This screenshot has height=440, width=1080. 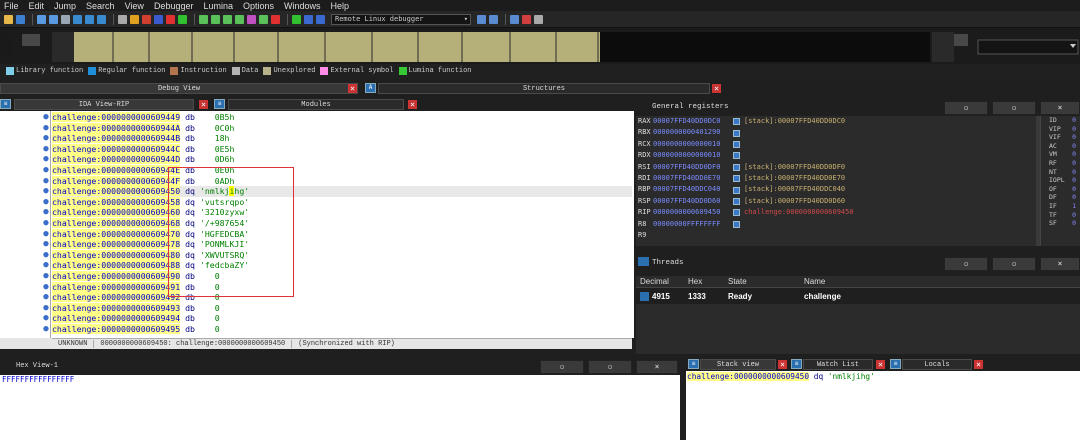 I want to click on table-row: challenge:0000000000609468 dq '/+987654', so click(x=342, y=223).